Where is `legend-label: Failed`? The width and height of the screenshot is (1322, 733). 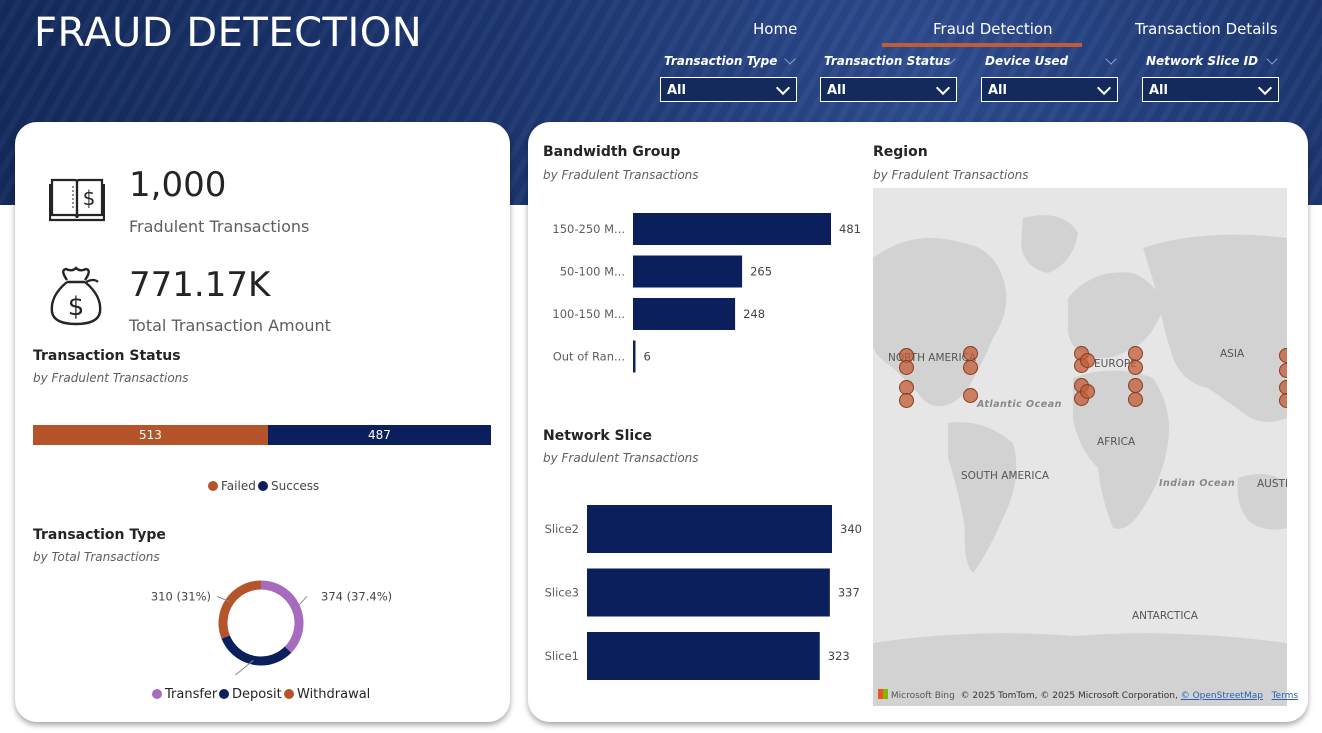
legend-label: Failed is located at coordinates (238, 486).